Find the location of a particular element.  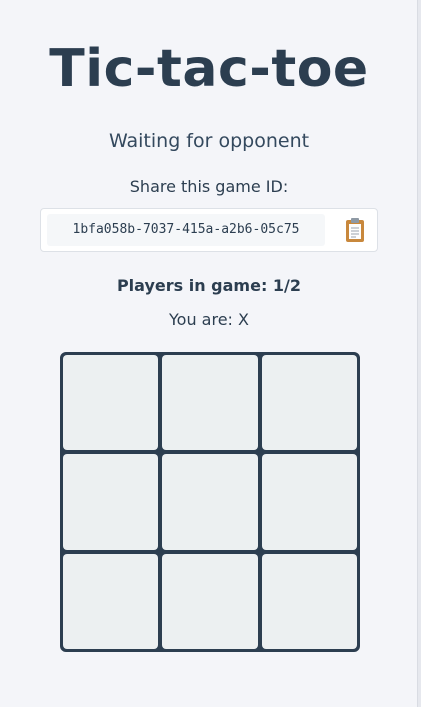

game-id-field: 1bfa058b-7037-415a-a2b6-05c75 is located at coordinates (186, 230).